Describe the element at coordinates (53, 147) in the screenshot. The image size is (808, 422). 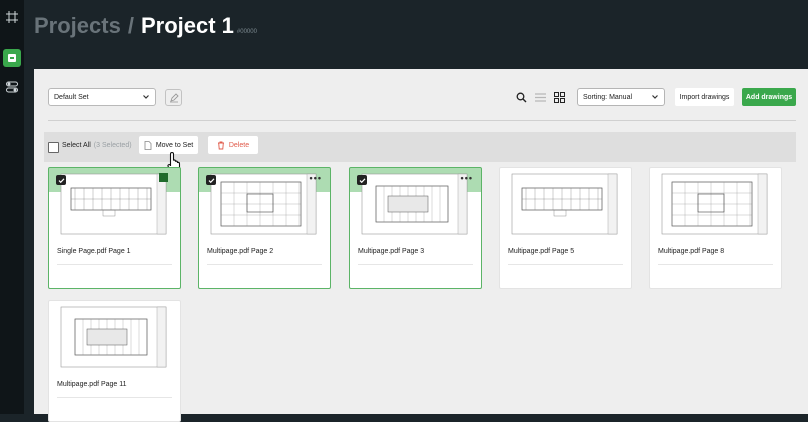
I see `select-all-checkbox` at that location.